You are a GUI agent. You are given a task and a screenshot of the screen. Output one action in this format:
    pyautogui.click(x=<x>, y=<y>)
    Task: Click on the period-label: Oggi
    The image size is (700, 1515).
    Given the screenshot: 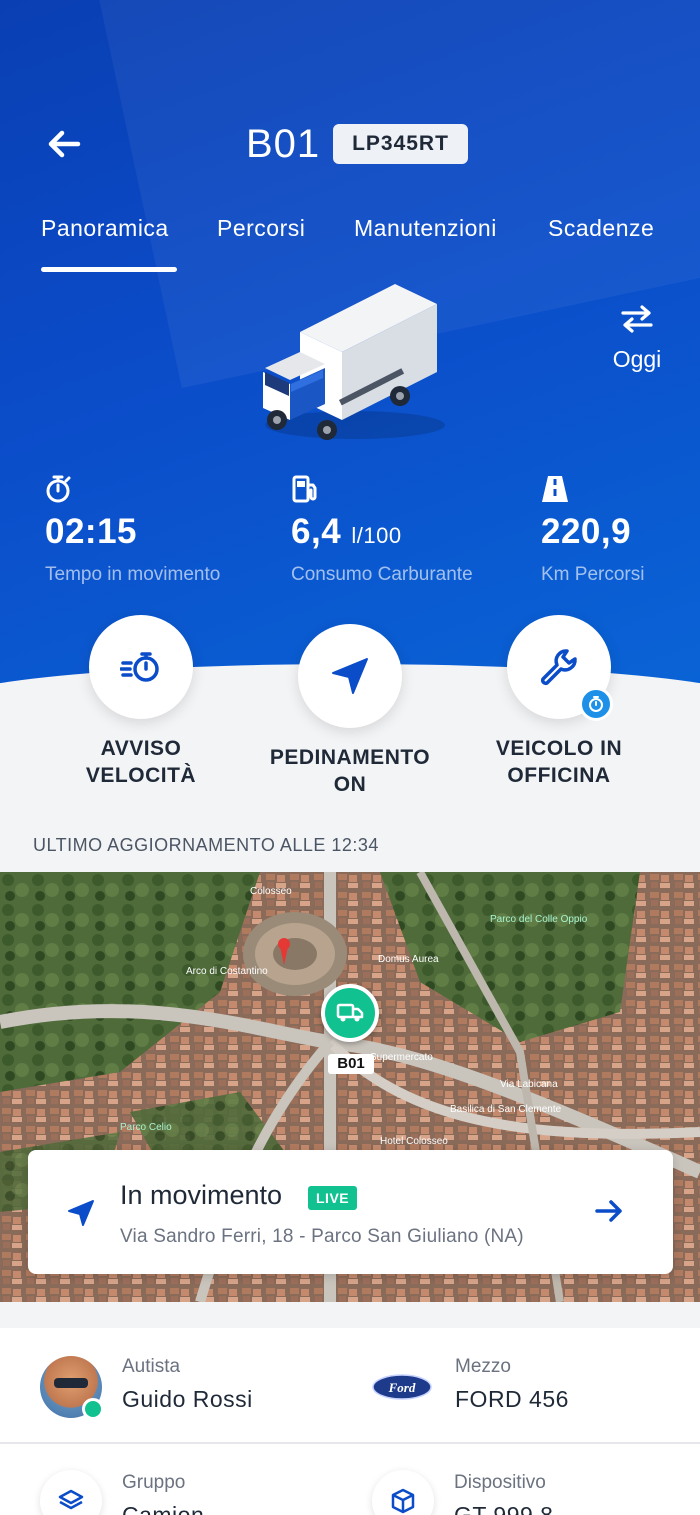 What is the action you would take?
    pyautogui.click(x=637, y=359)
    